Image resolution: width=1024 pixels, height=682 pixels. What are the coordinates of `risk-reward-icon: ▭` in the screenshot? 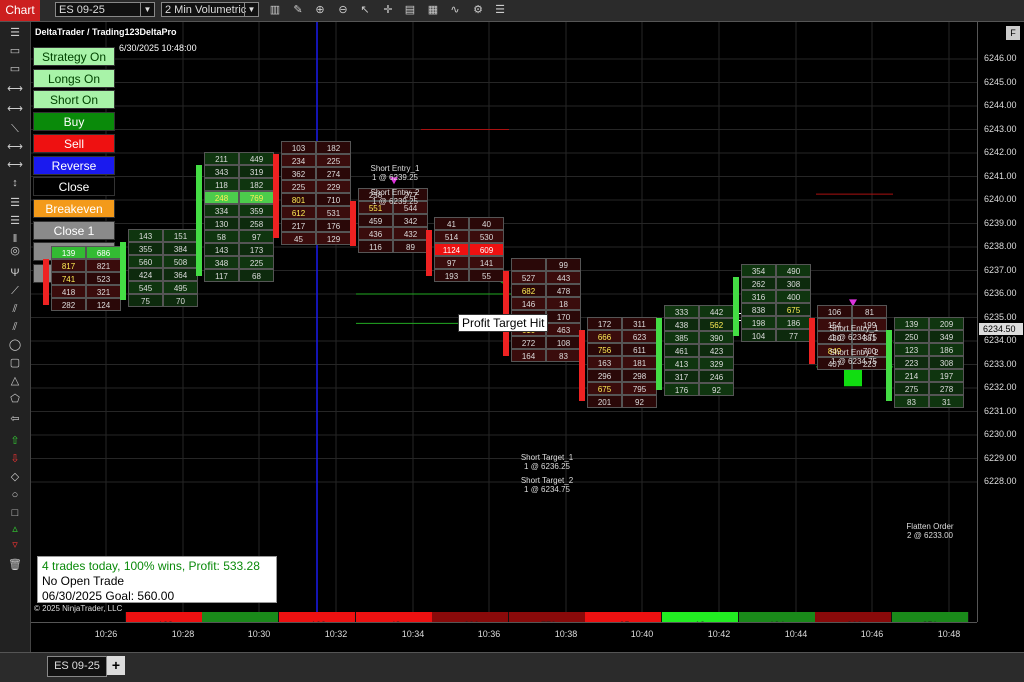 It's located at (15, 69).